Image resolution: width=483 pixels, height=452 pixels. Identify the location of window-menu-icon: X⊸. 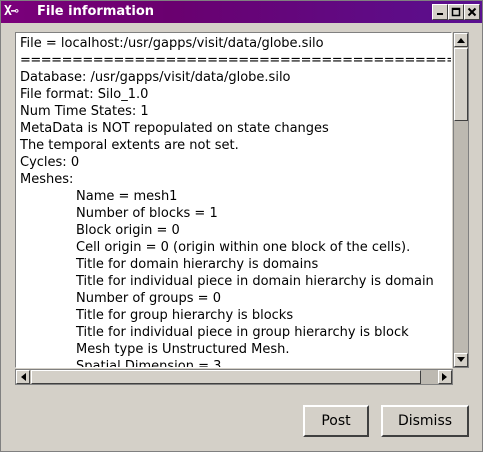
(18, 12).